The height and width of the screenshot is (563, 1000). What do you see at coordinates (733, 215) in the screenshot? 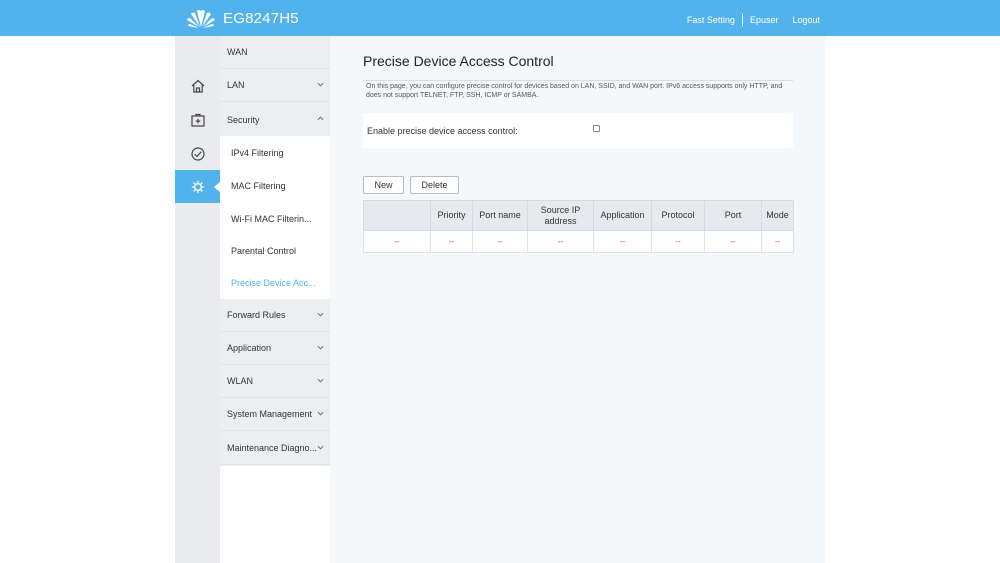
I see `column-header-port: Port` at bounding box center [733, 215].